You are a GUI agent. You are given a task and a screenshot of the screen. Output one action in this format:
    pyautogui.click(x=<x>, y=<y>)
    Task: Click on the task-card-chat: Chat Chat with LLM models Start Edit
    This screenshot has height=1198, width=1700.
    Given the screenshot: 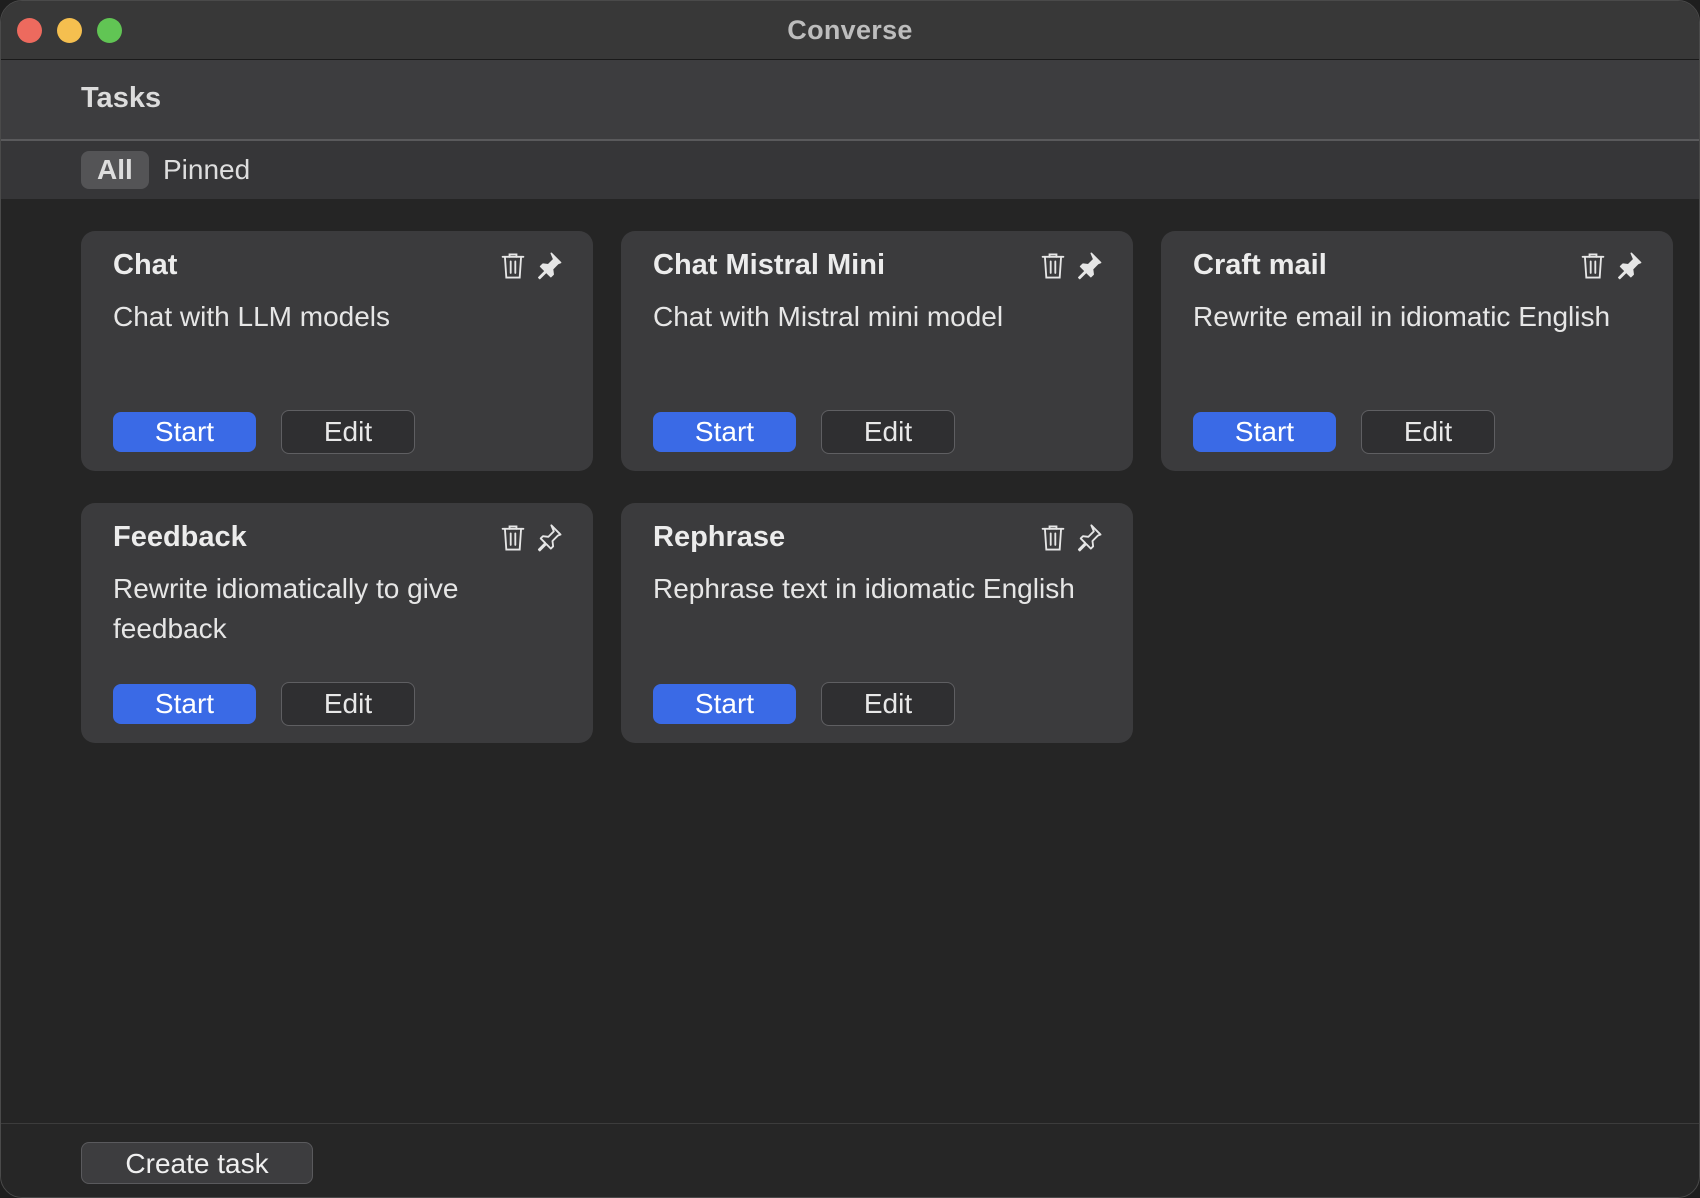 What is the action you would take?
    pyautogui.click(x=337, y=351)
    